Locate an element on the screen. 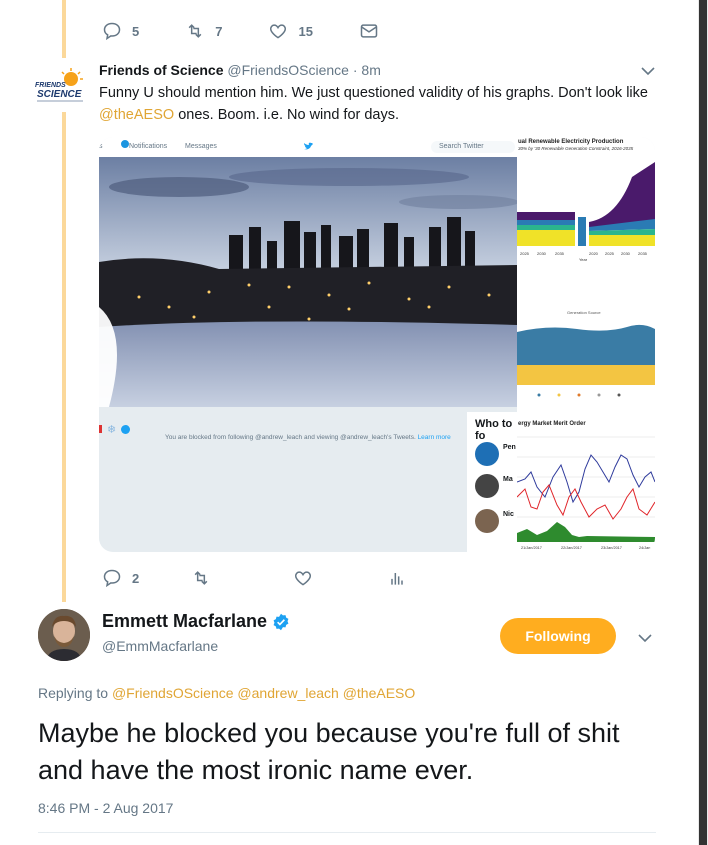 This screenshot has height=845, width=708. nav-messages: Messages is located at coordinates (201, 146).